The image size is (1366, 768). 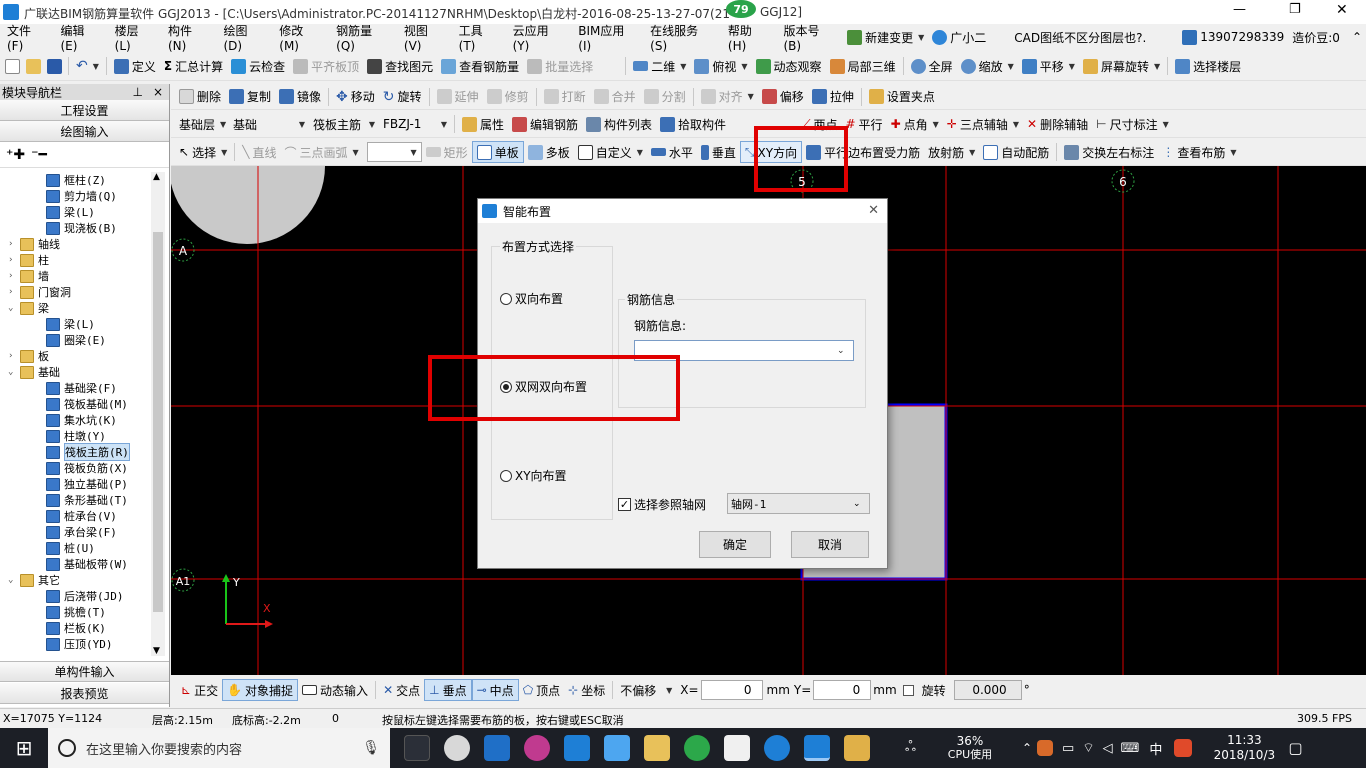 I want to click on tree-item: 圈梁(E), so click(x=84, y=340).